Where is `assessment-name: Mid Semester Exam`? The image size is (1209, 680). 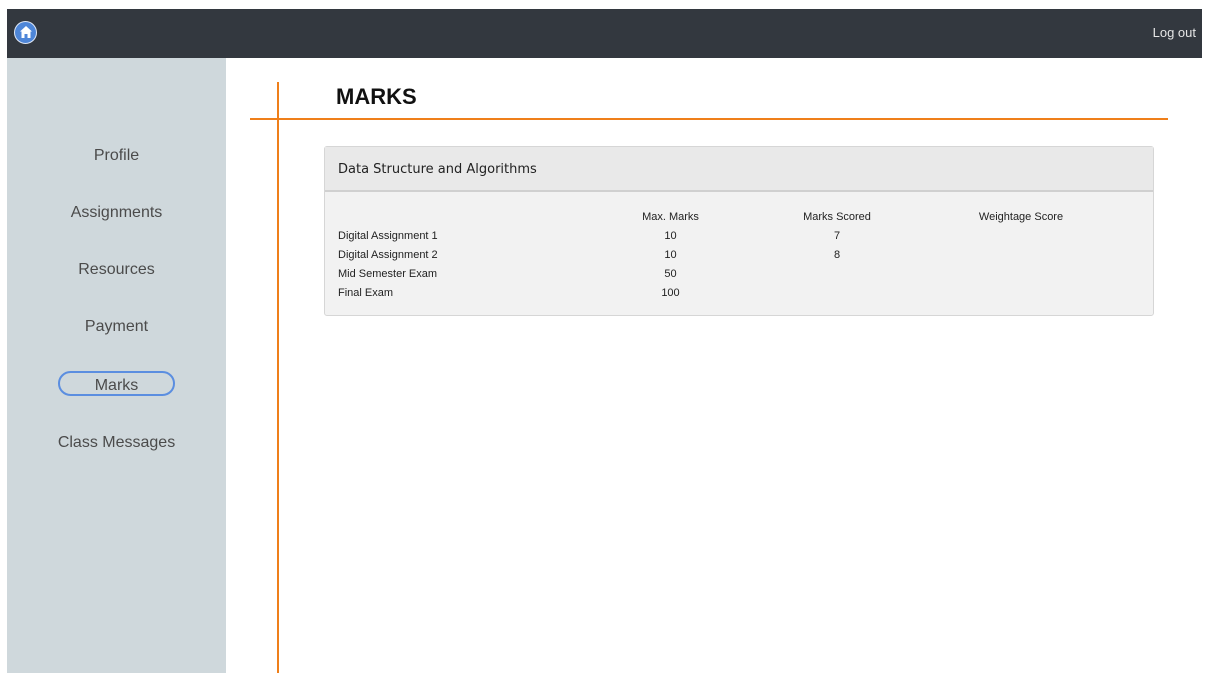 assessment-name: Mid Semester Exam is located at coordinates (388, 273).